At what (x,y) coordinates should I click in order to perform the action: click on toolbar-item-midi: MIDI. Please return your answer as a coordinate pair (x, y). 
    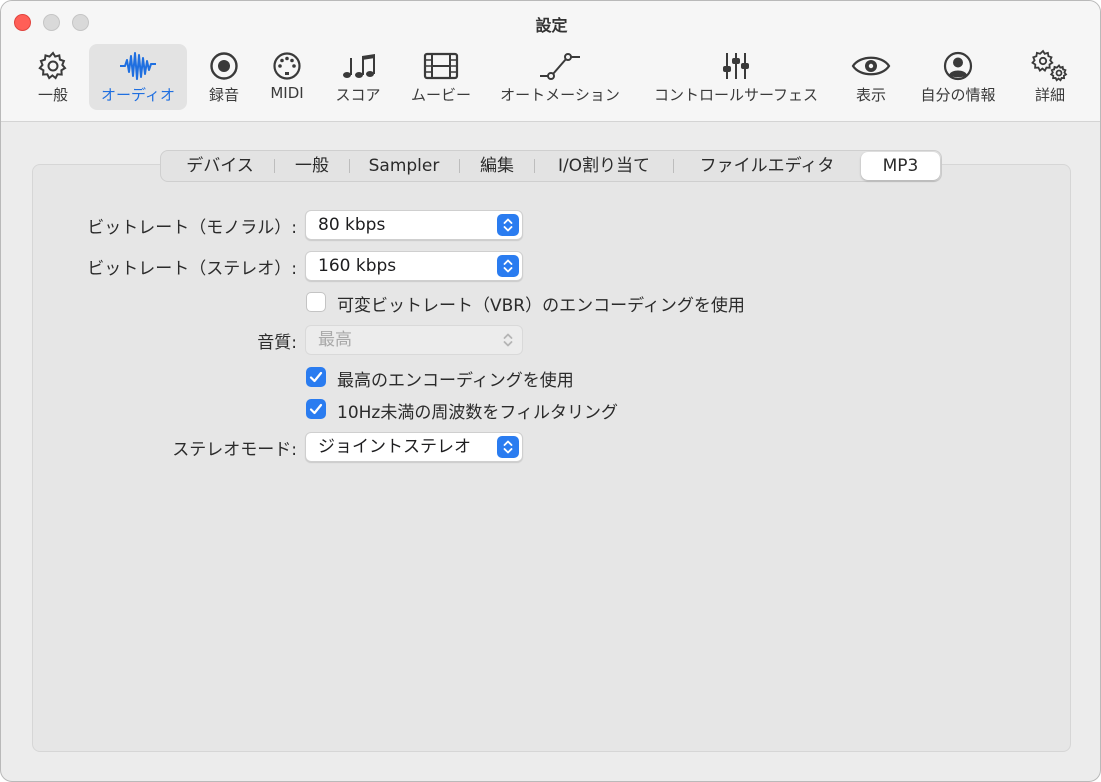
    Looking at the image, I should click on (287, 77).